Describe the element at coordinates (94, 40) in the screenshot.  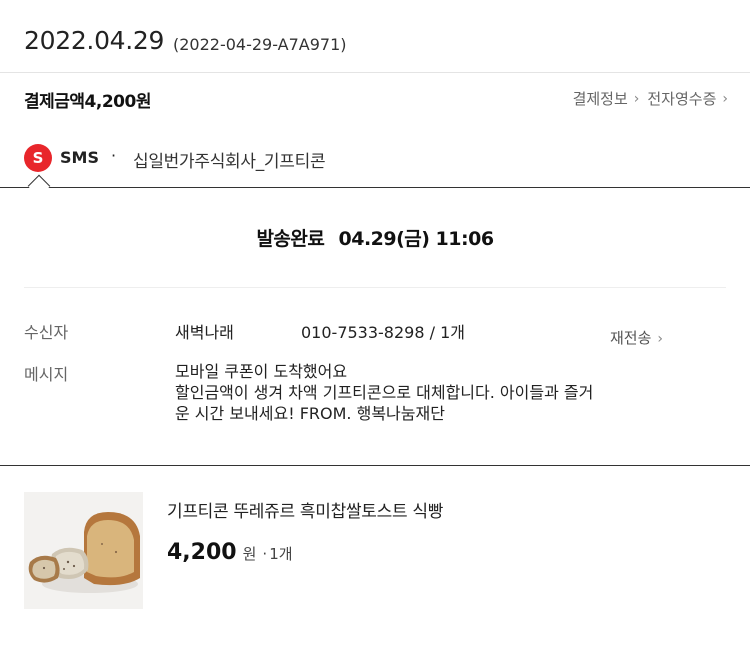
I see `order-date: 2022.04.29` at that location.